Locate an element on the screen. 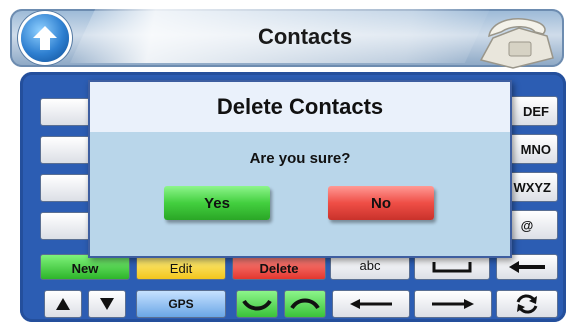  up-button is located at coordinates (45, 38).